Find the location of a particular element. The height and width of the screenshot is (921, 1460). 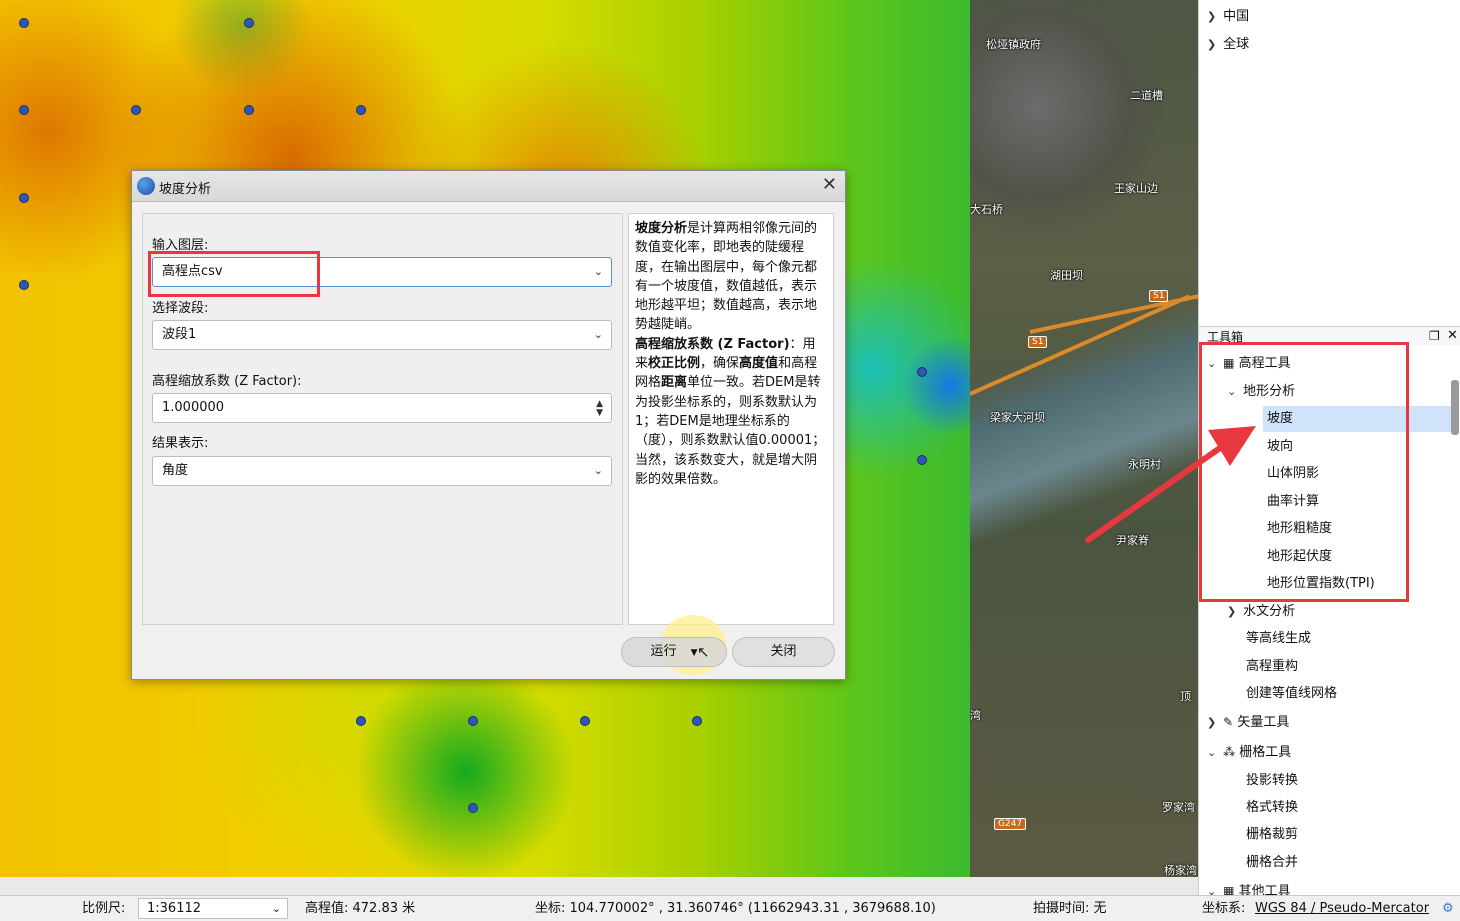

settings-gear-icon: ⚙ is located at coordinates (1448, 908).